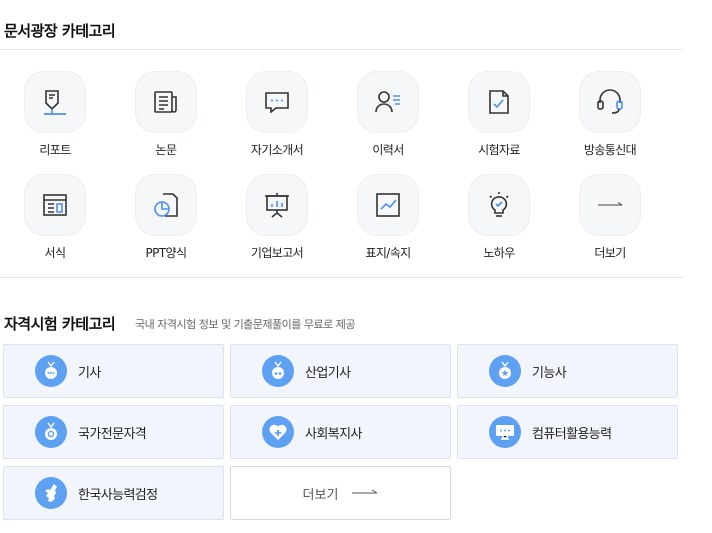 This screenshot has height=533, width=712. I want to click on medal-dots-icon, so click(51, 371).